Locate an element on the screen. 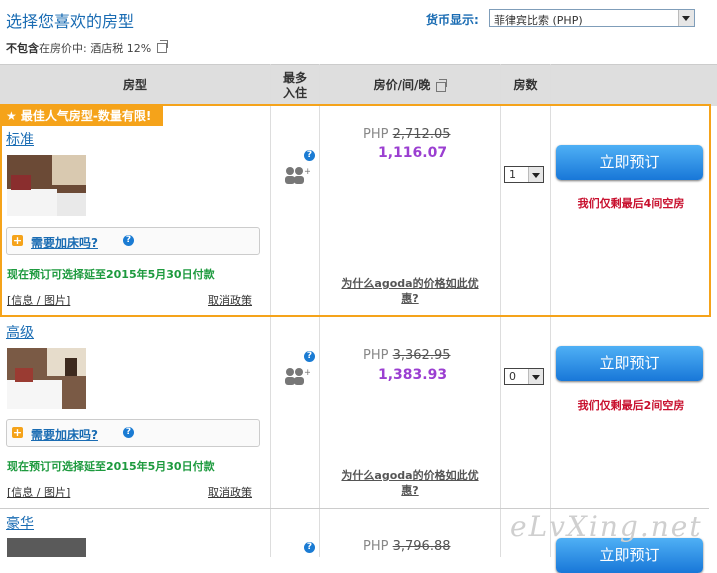  strikethrough-price: 3,362.95 is located at coordinates (421, 355).